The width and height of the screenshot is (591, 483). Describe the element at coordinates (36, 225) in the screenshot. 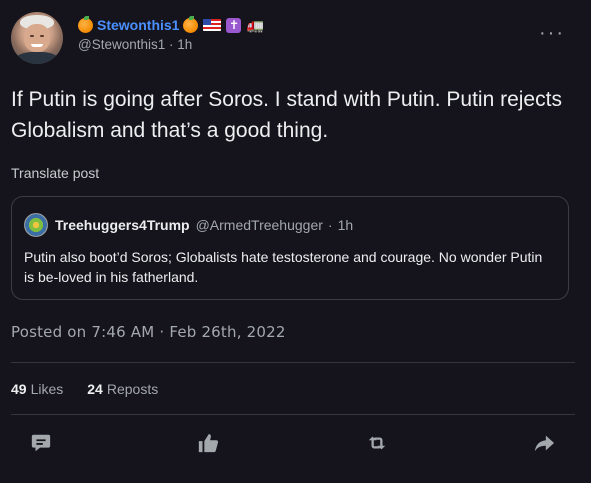

I see `quoted-author-avatar` at that location.